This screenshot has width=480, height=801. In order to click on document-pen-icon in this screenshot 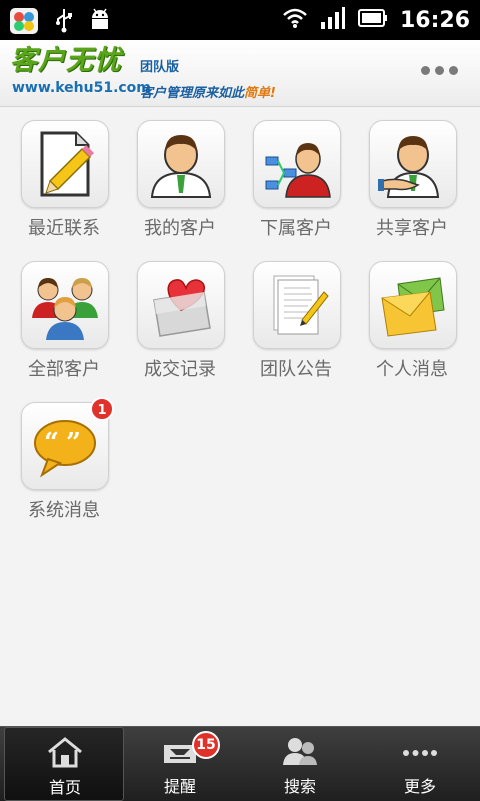, I will do `click(301, 305)`.